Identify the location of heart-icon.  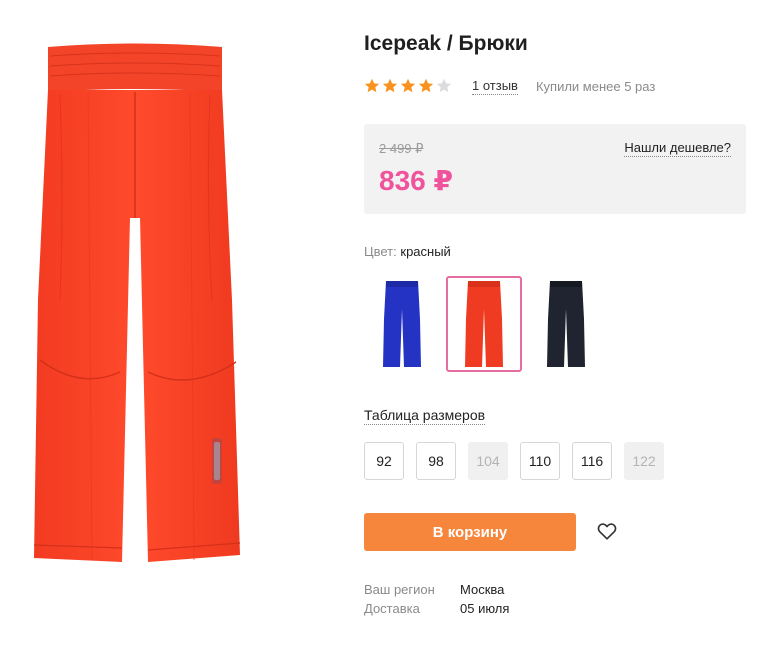
(607, 531).